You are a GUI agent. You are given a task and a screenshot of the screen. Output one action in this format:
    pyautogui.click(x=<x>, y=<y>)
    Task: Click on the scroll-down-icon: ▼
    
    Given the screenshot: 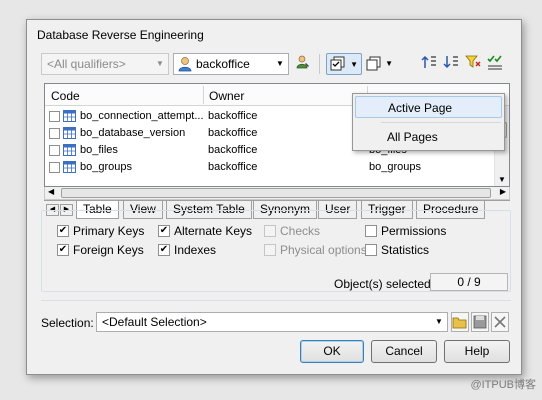 What is the action you would take?
    pyautogui.click(x=502, y=179)
    